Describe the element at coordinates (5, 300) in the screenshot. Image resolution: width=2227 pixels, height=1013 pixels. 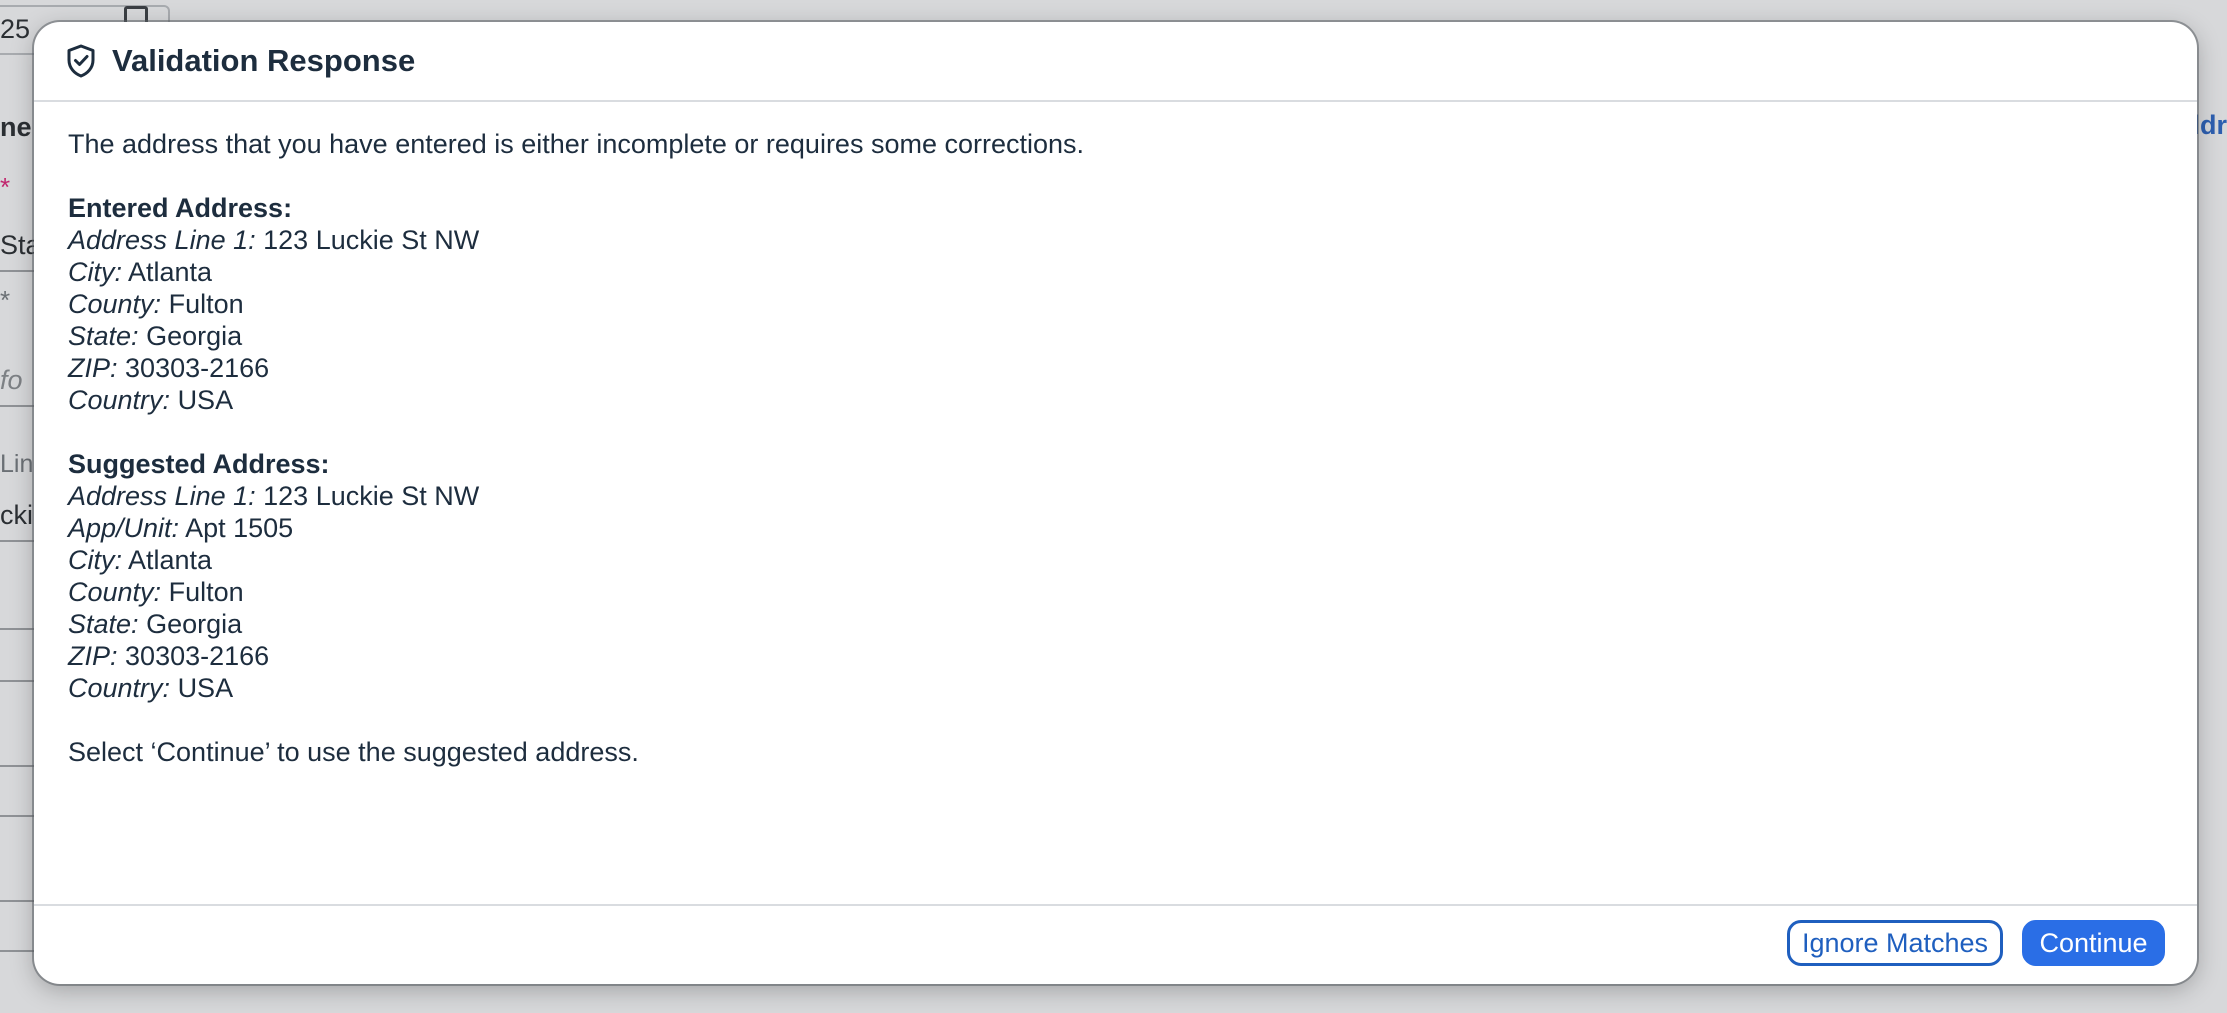
I see `required-mark-2: *` at that location.